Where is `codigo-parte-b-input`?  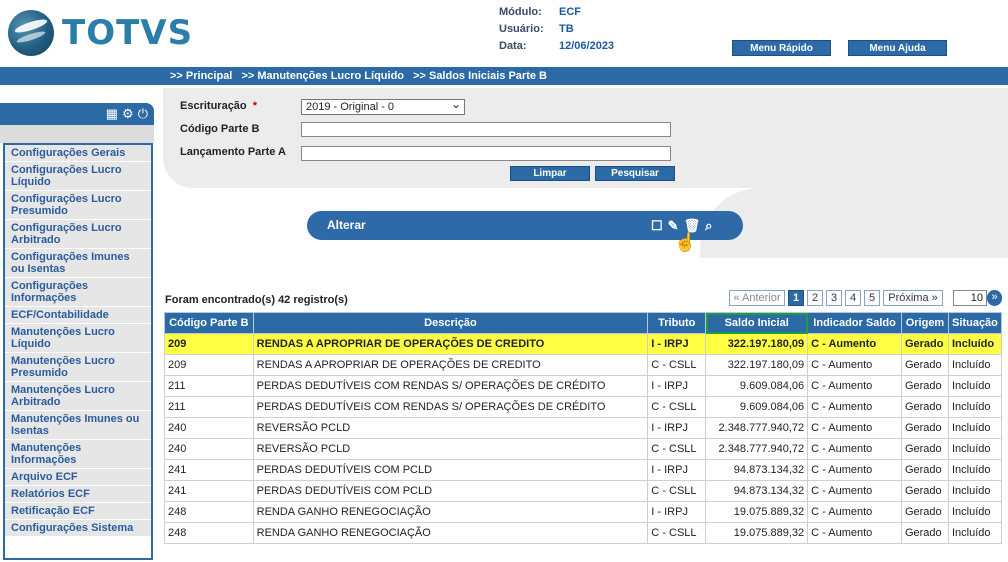 codigo-parte-b-input is located at coordinates (486, 129).